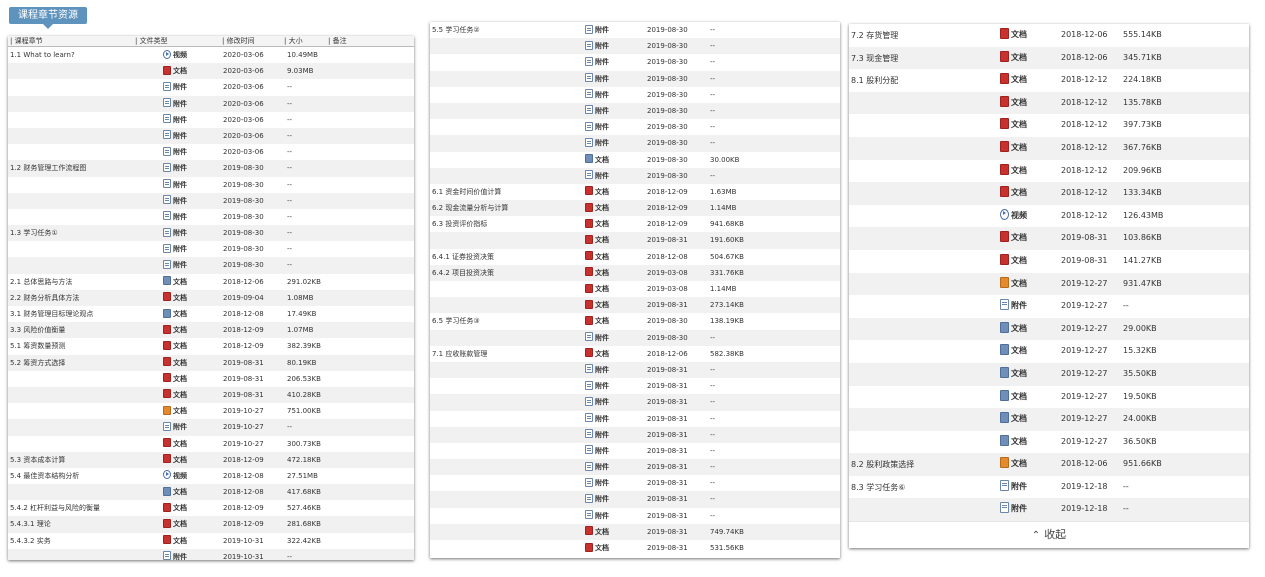 This screenshot has width=1265, height=577. What do you see at coordinates (211, 297) in the screenshot?
I see `table-row: 2.2 财务分析具体方法 文档 2019-09-04 1.08MB` at bounding box center [211, 297].